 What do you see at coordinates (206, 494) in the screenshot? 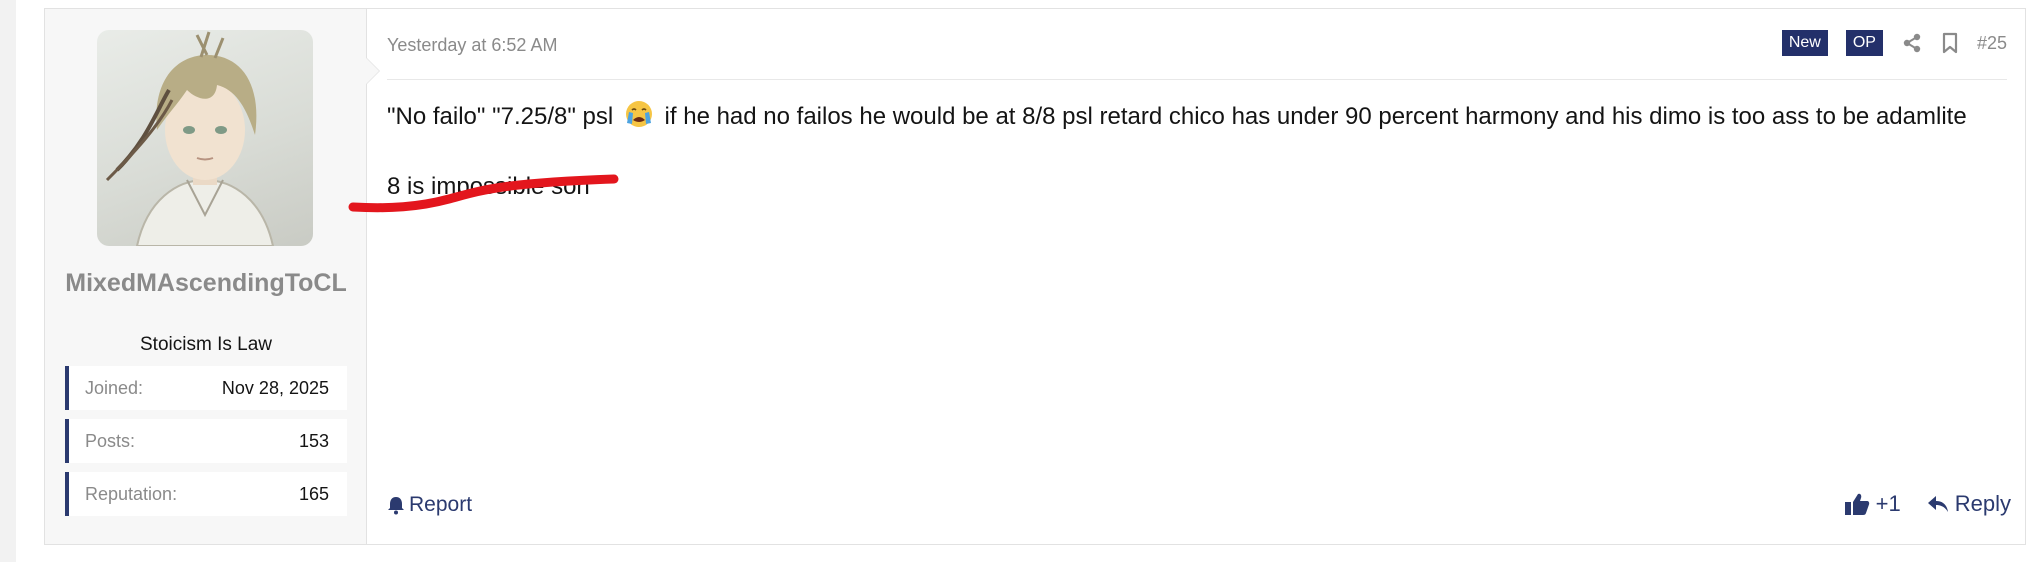
I see `stat-reputation: Reputation: 165` at bounding box center [206, 494].